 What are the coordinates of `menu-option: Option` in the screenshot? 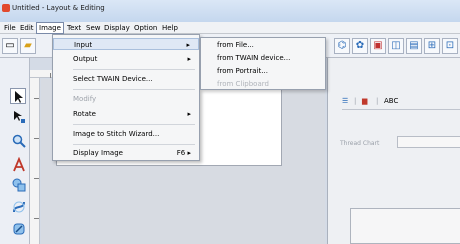 It's located at (145, 28).